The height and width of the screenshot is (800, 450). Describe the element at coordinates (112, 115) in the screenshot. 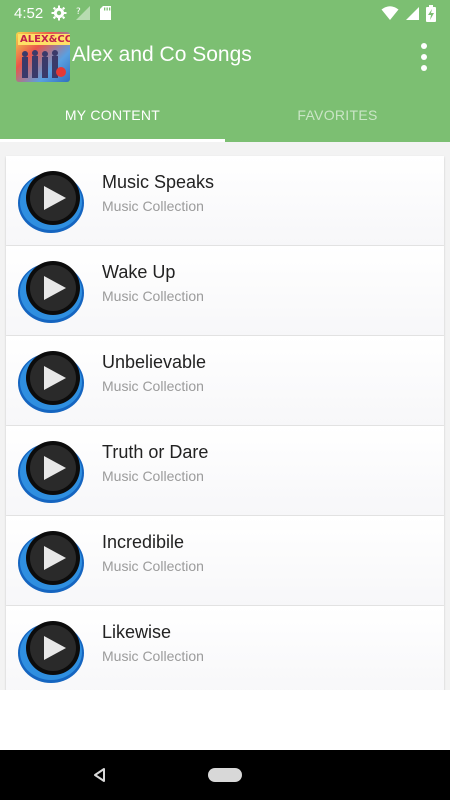

I see `tab-my-content: MY CONTENT` at that location.